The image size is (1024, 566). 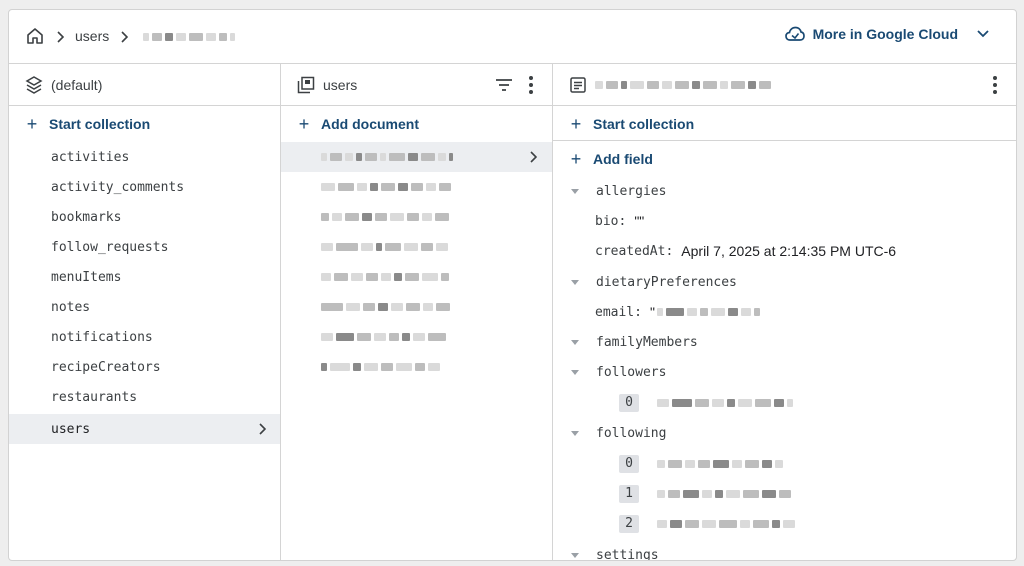 I want to click on add-field-label: Add field, so click(x=623, y=159).